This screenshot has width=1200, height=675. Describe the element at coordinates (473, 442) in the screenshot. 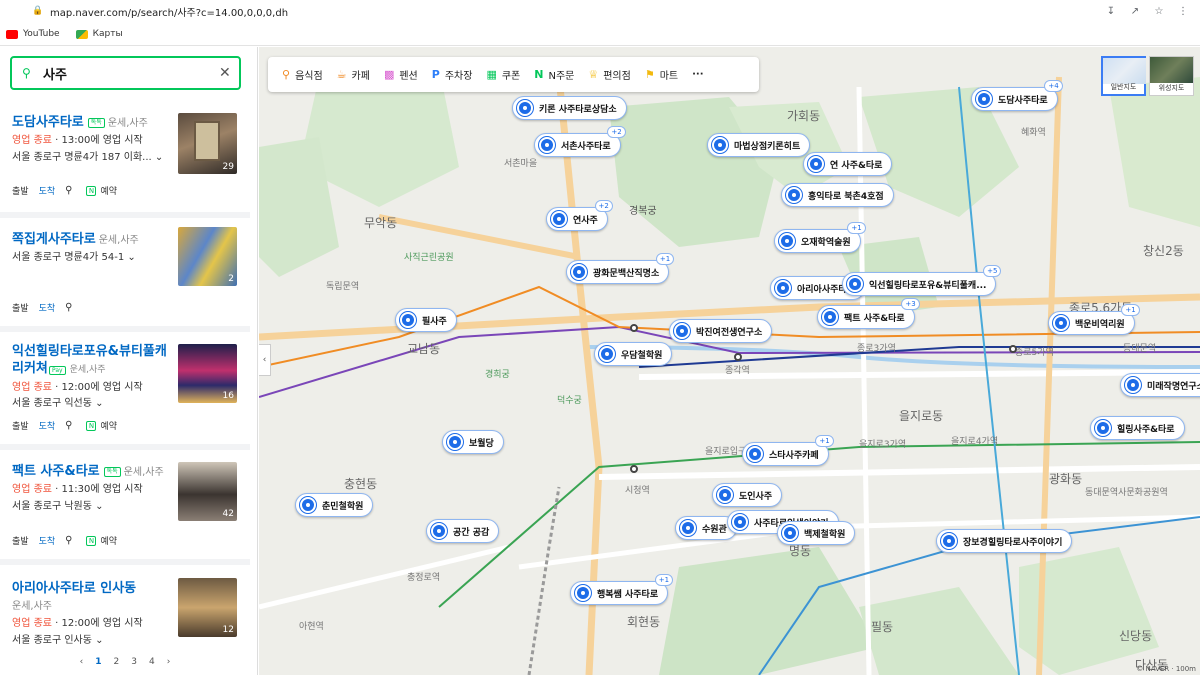

I see `place-pin: 보월당` at that location.